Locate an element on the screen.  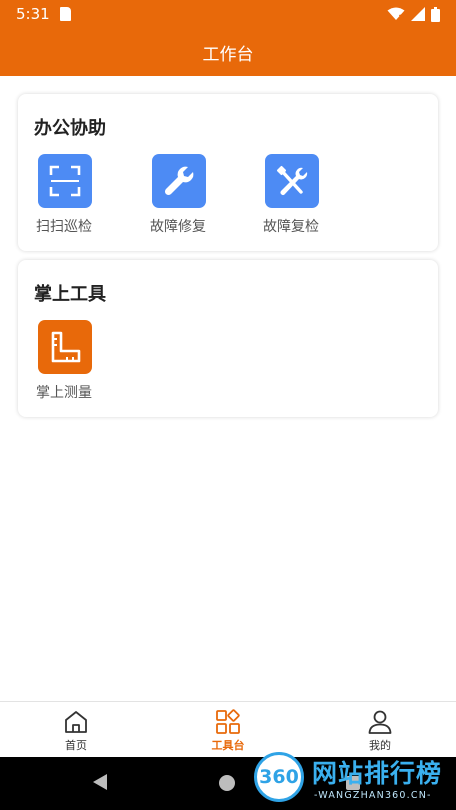
scan-inspection-label: 扫扫巡检 is located at coordinates (64, 227).